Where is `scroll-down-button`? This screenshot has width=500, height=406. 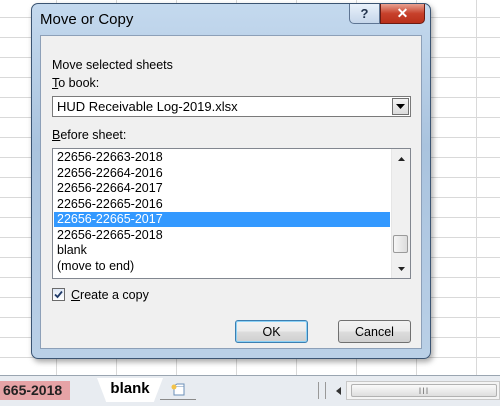
scroll-down-button is located at coordinates (401, 268).